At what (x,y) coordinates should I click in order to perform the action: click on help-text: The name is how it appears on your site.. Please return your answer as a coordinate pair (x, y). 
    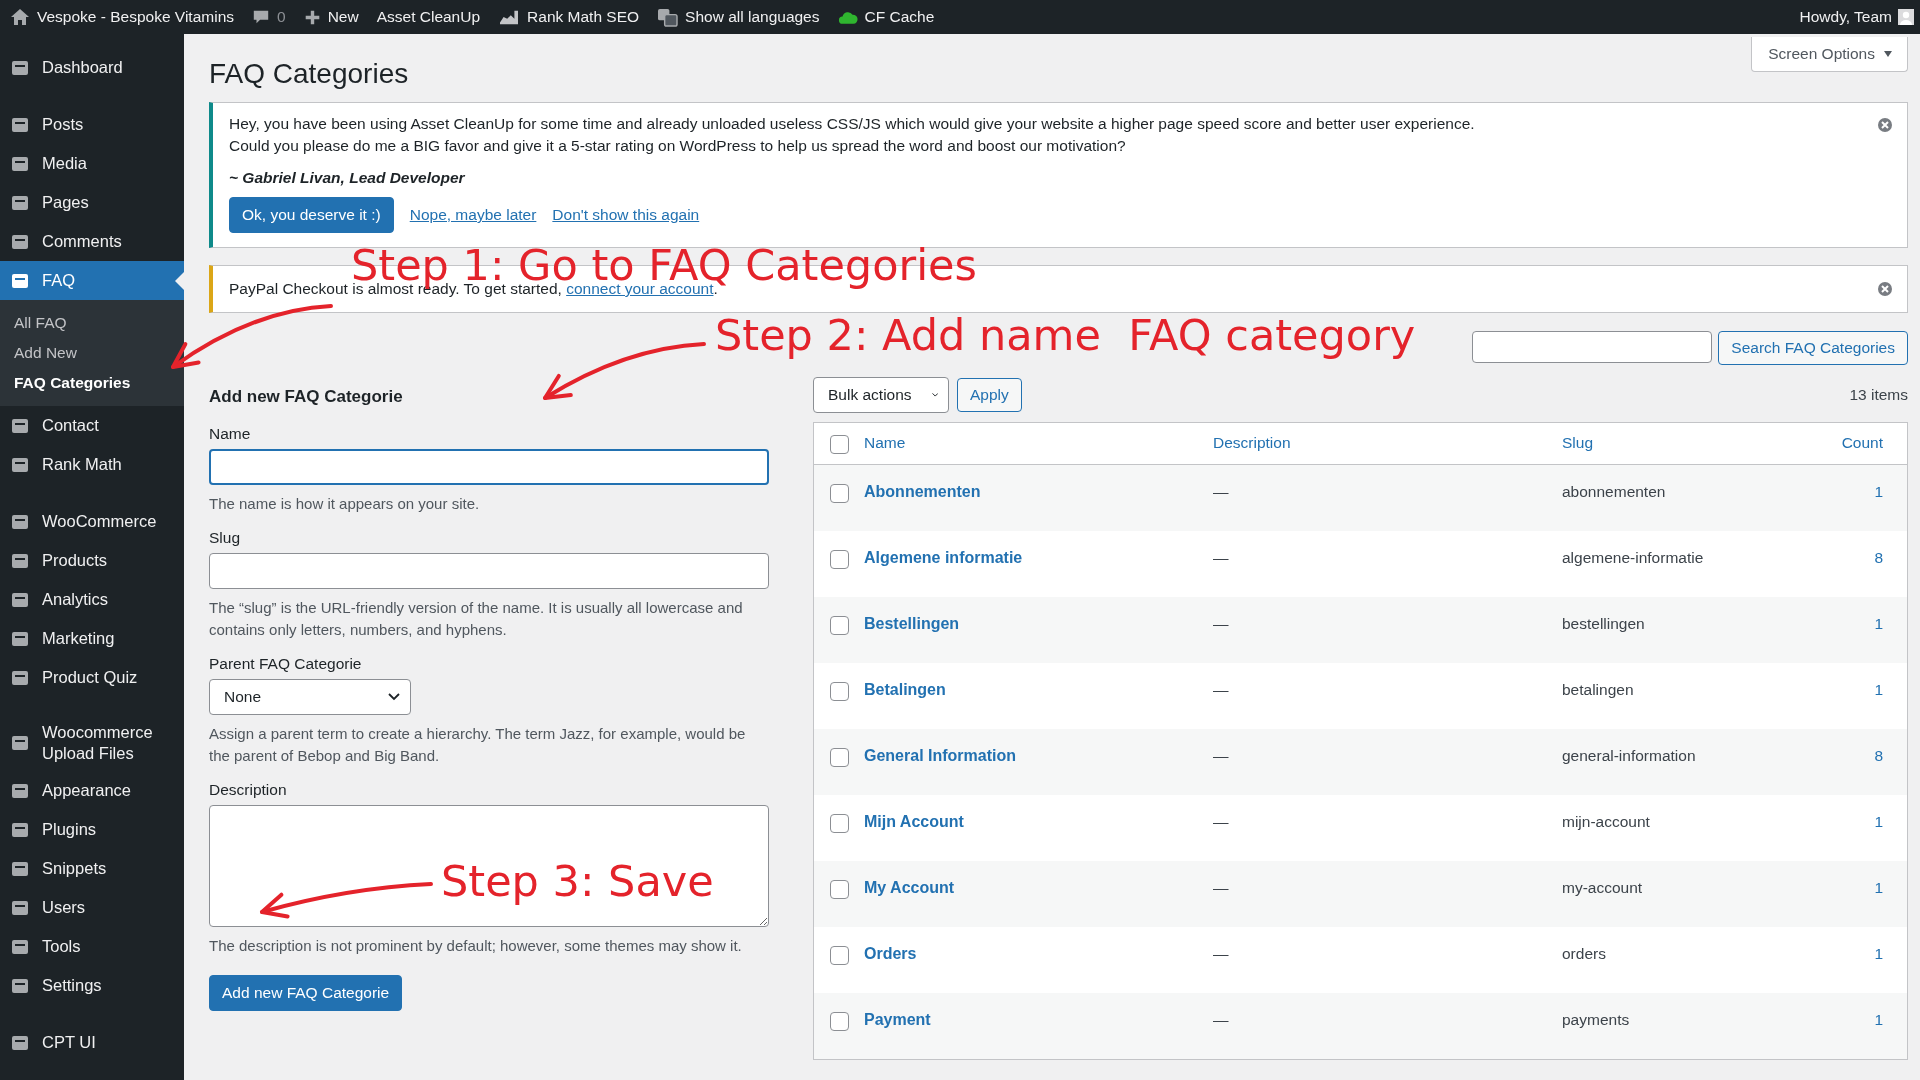
    Looking at the image, I should click on (345, 504).